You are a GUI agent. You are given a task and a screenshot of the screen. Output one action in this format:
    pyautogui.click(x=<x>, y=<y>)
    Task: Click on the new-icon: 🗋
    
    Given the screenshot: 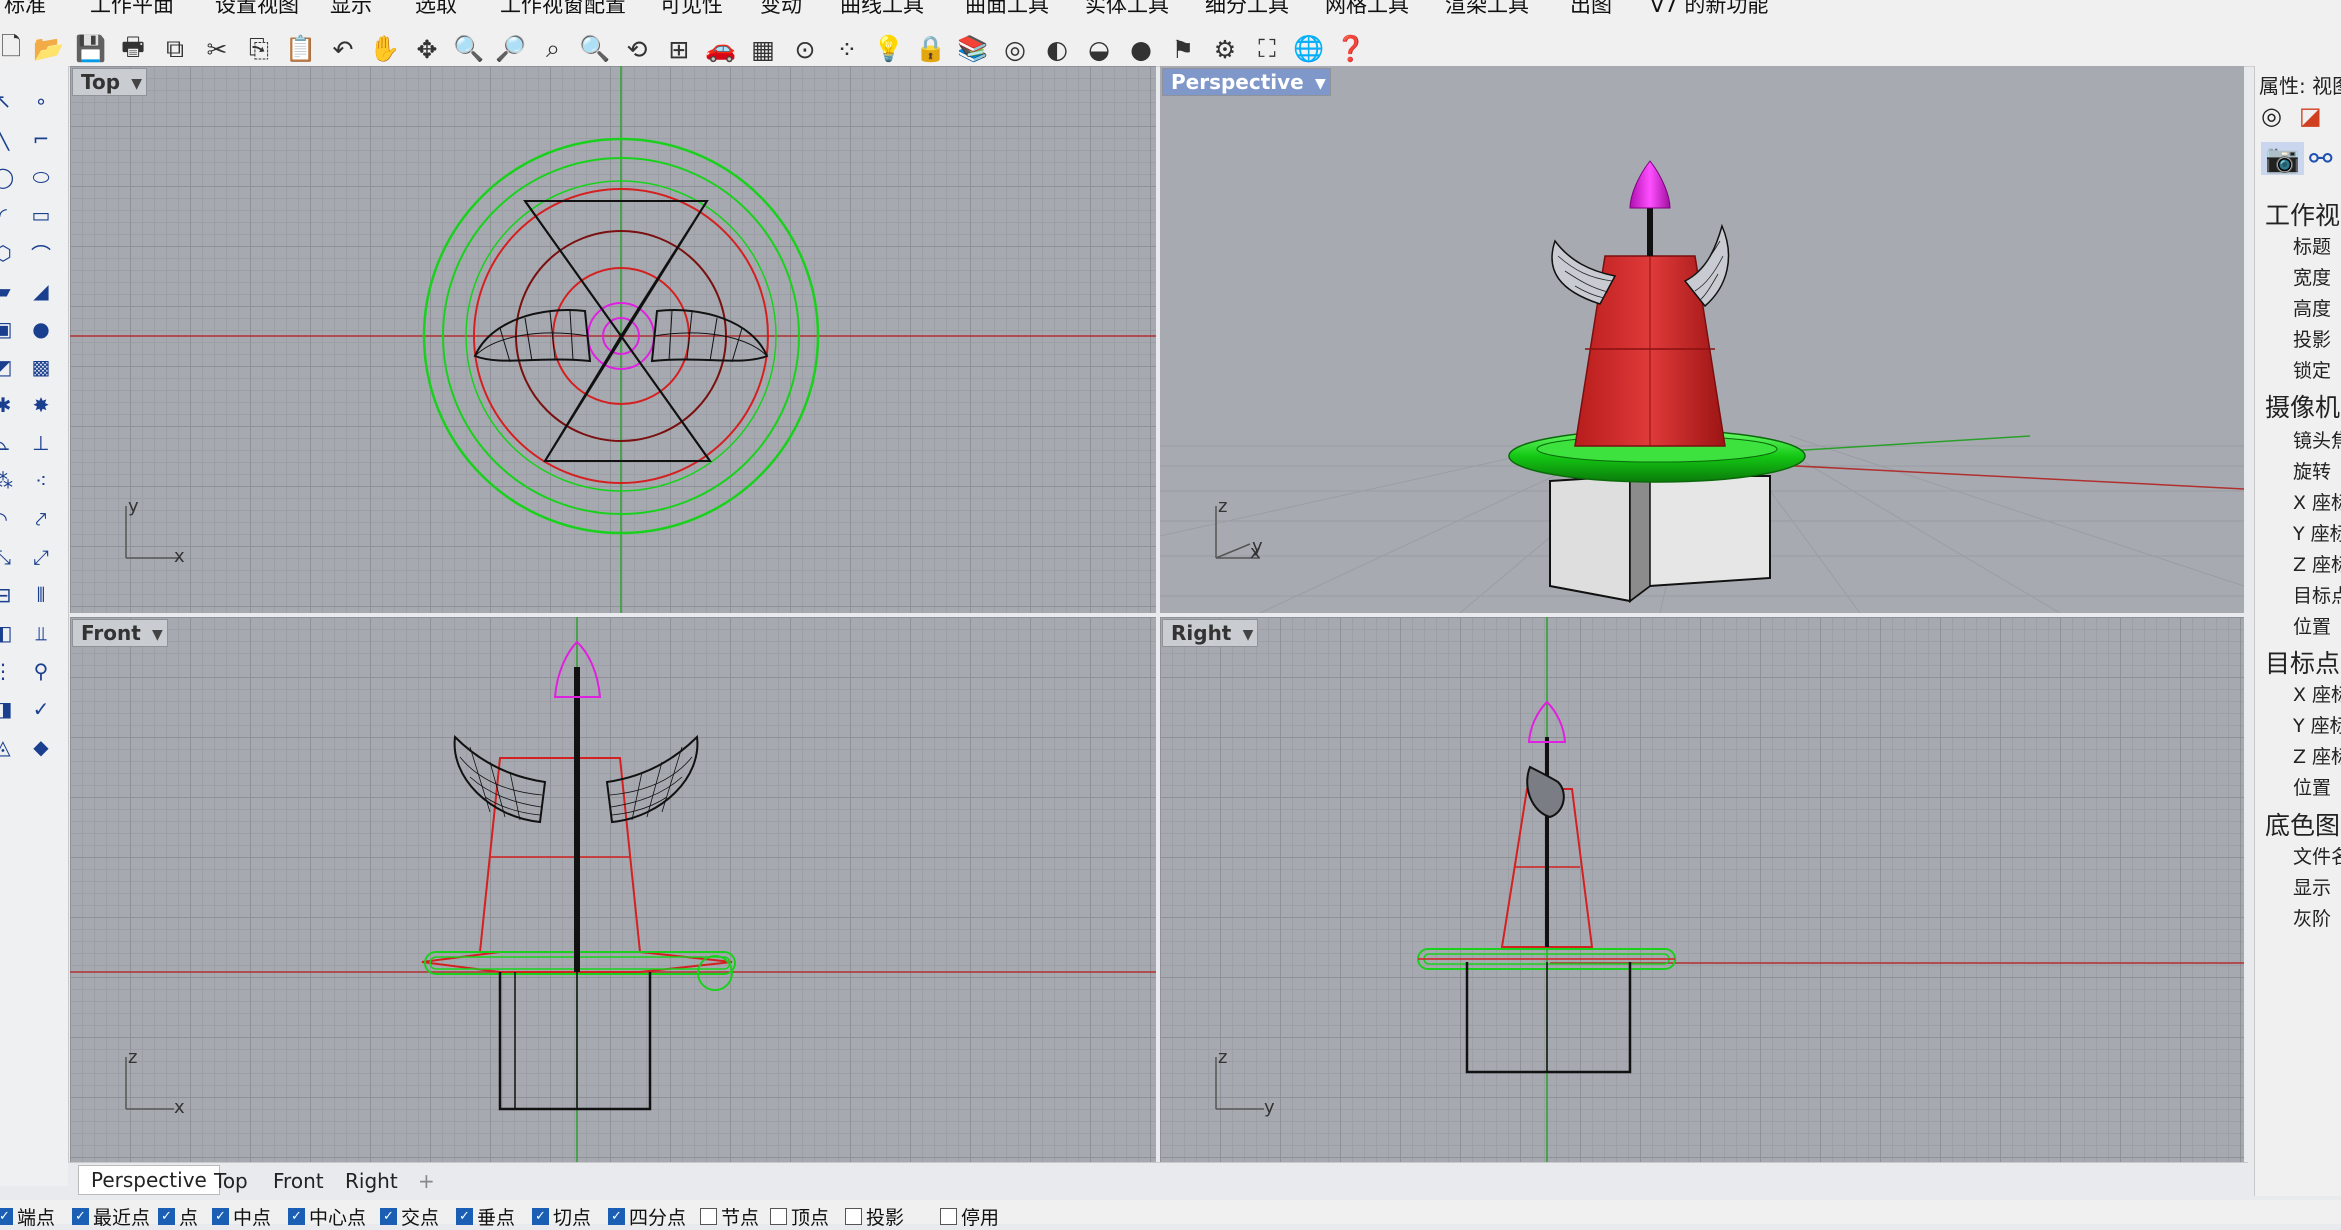 What is the action you would take?
    pyautogui.click(x=14, y=49)
    